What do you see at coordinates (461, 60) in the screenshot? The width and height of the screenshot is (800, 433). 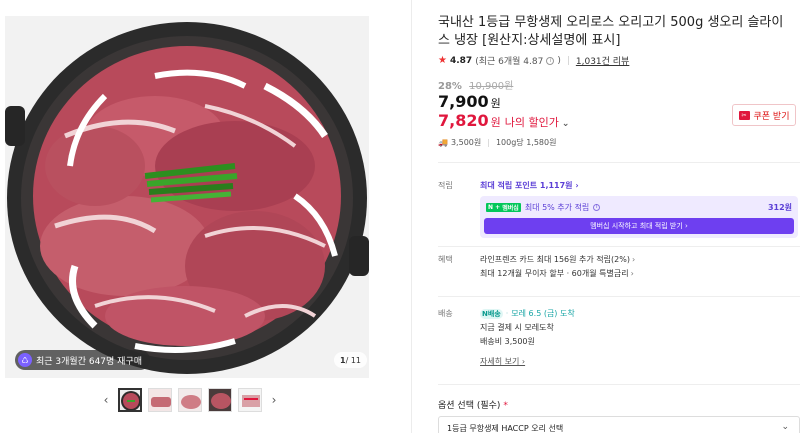 I see `rating-score: 4.87` at bounding box center [461, 60].